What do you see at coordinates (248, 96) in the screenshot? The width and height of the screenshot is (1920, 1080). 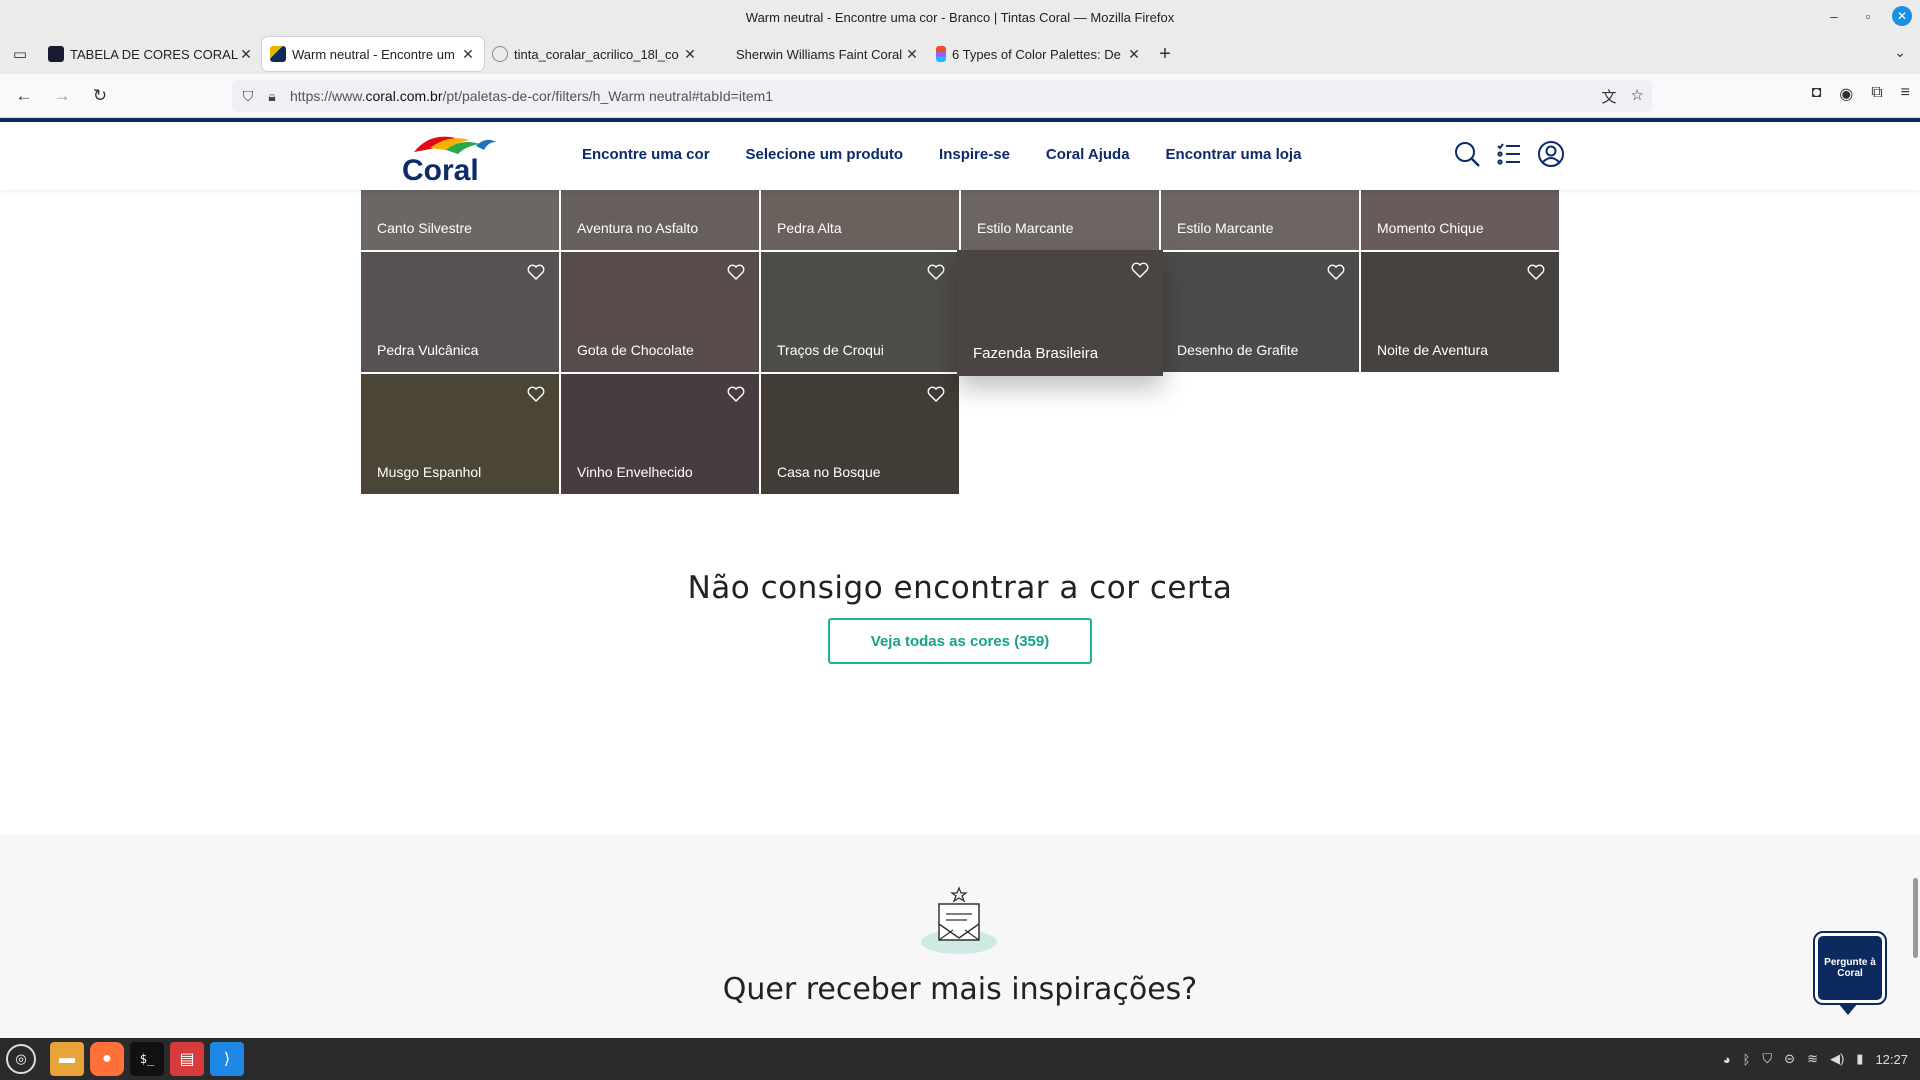 I see `tracking-protection-icon: ⛉` at bounding box center [248, 96].